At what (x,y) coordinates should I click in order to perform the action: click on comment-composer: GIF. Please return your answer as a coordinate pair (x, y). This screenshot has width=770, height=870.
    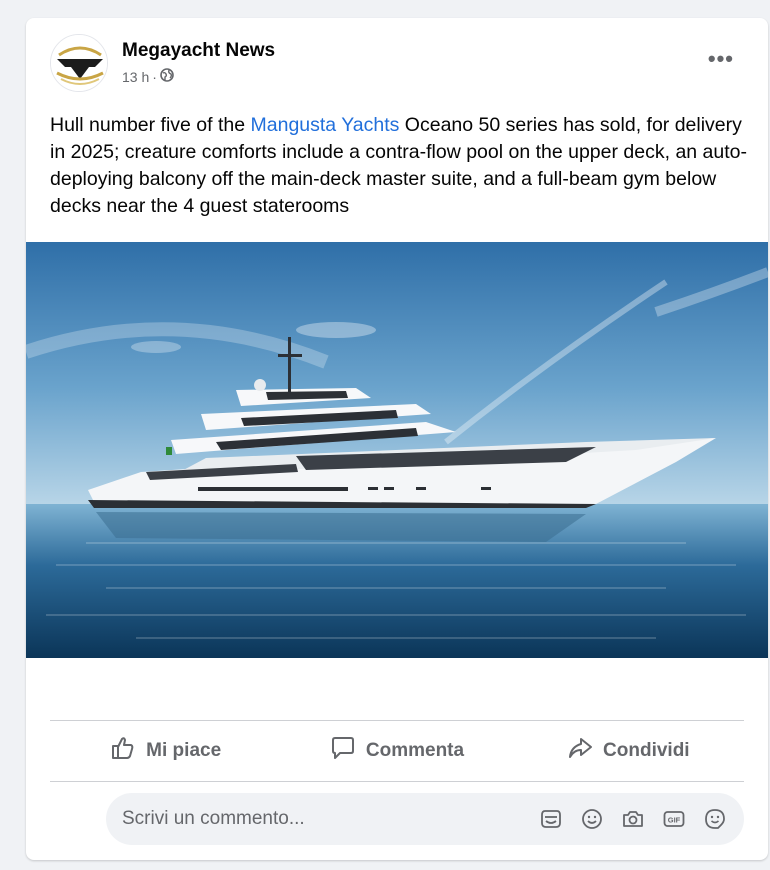
    Looking at the image, I should click on (425, 819).